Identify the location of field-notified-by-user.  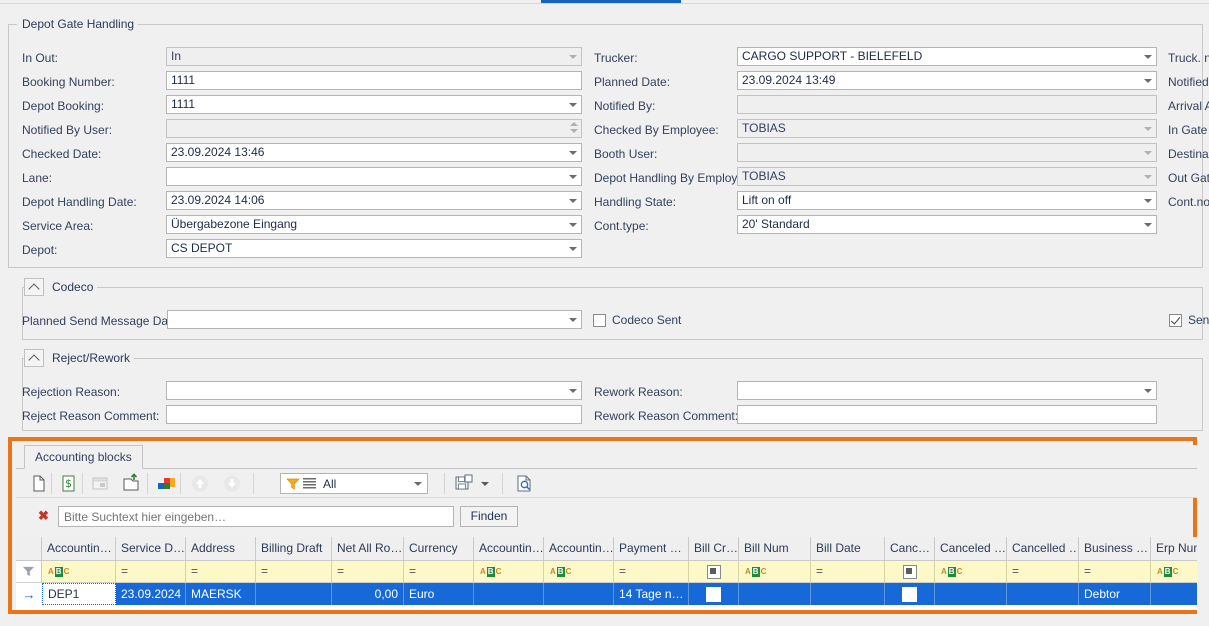
(374, 128).